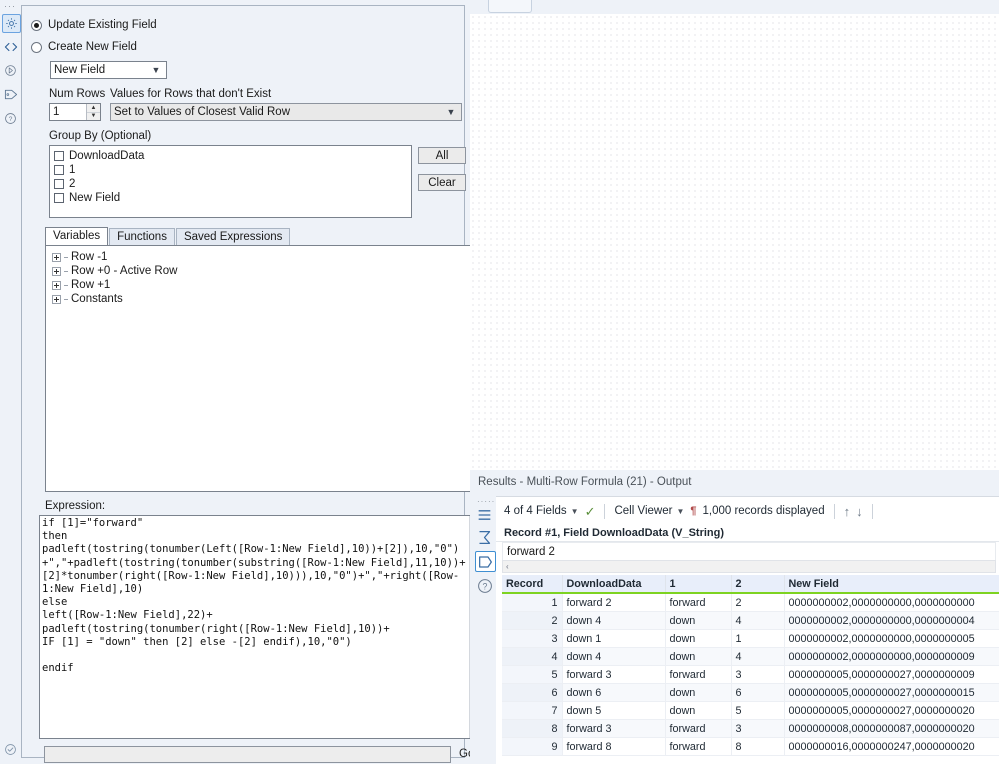 This screenshot has height=764, width=999. What do you see at coordinates (485, 561) in the screenshot?
I see `data-icon` at bounding box center [485, 561].